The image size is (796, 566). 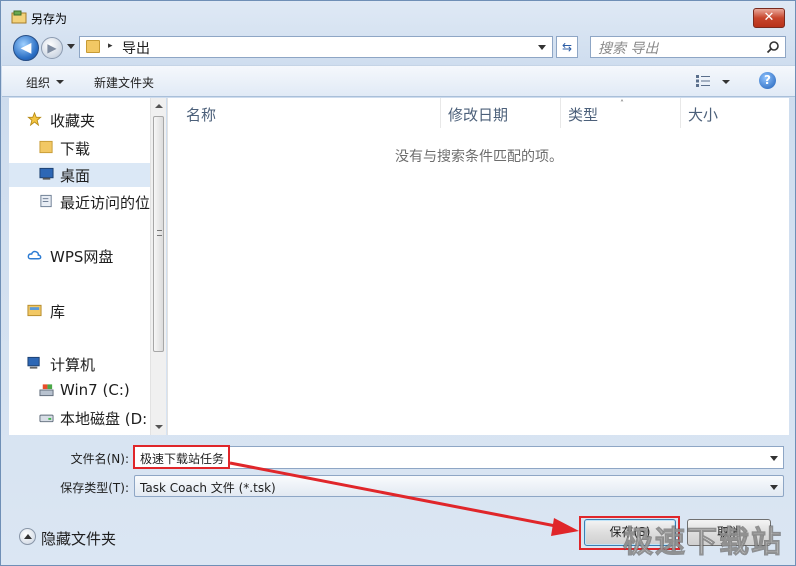 What do you see at coordinates (34, 119) in the screenshot?
I see `star-icon` at bounding box center [34, 119].